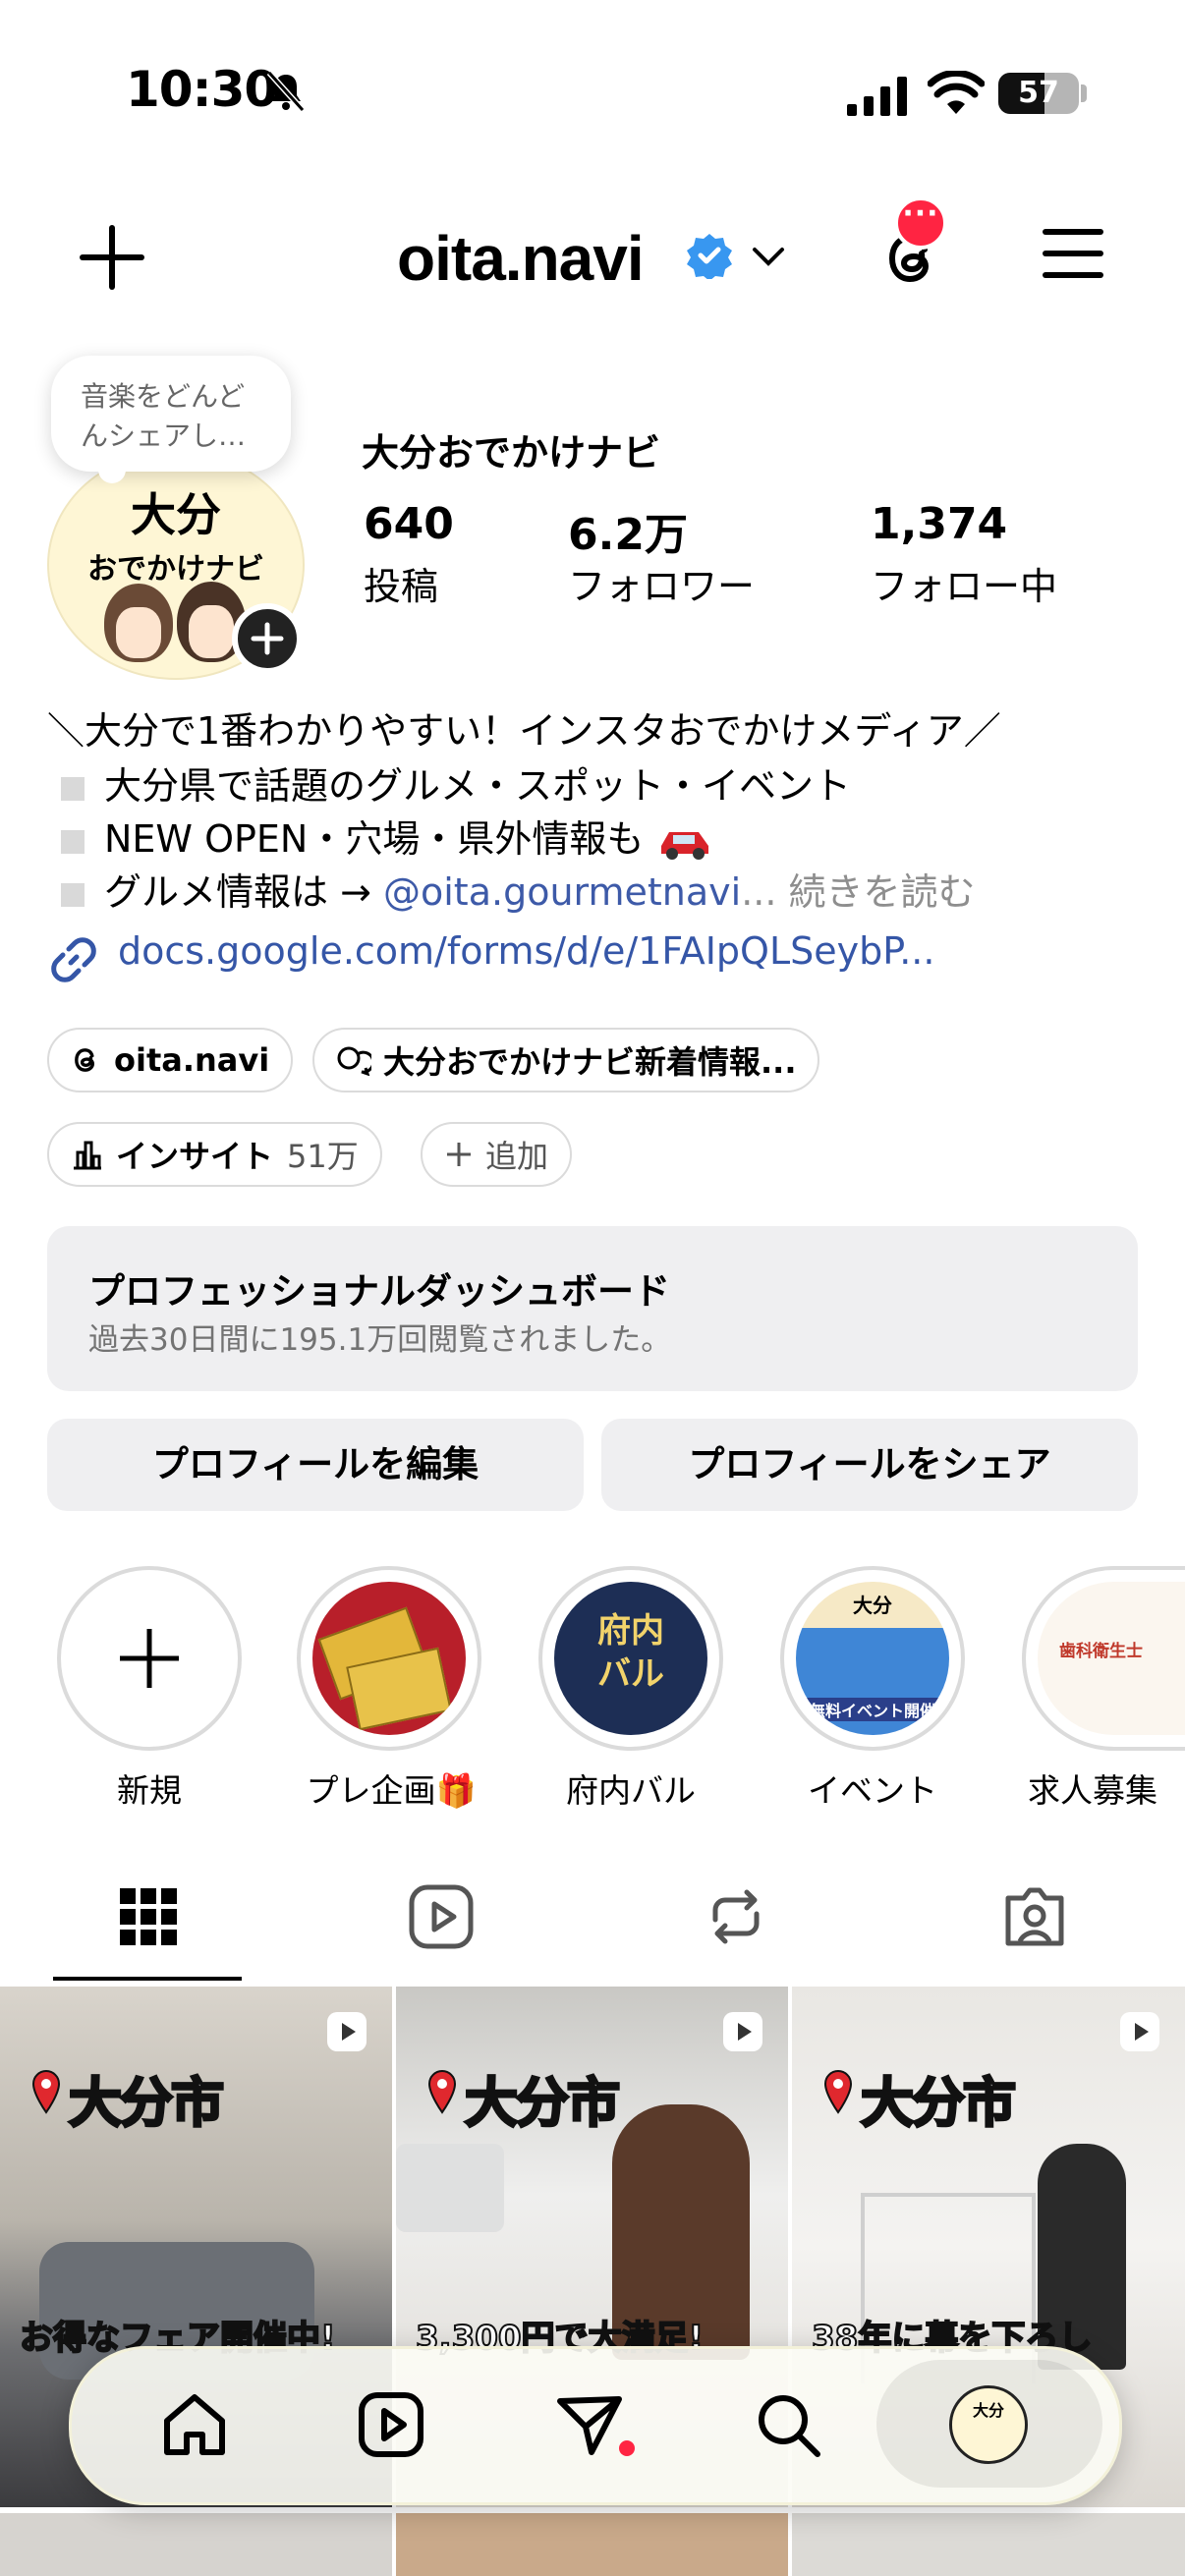 Image resolution: width=1185 pixels, height=2576 pixels. I want to click on dashboard-subtitle: 過去30日間に195.1万回閲覧されました。, so click(380, 1340).